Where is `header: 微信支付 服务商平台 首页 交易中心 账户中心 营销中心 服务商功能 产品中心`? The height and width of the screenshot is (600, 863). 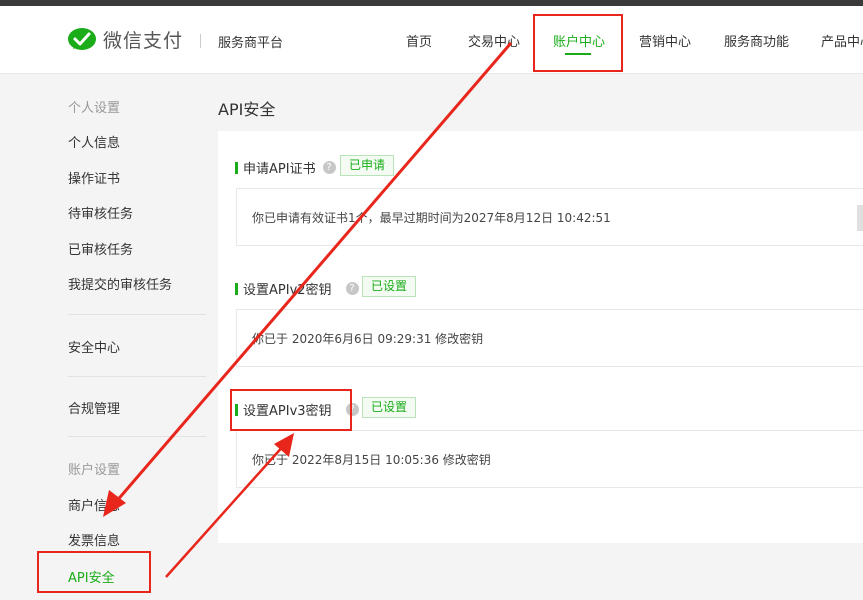
header: 微信支付 服务商平台 首页 交易中心 账户中心 营销中心 服务商功能 产品中心 is located at coordinates (431, 40).